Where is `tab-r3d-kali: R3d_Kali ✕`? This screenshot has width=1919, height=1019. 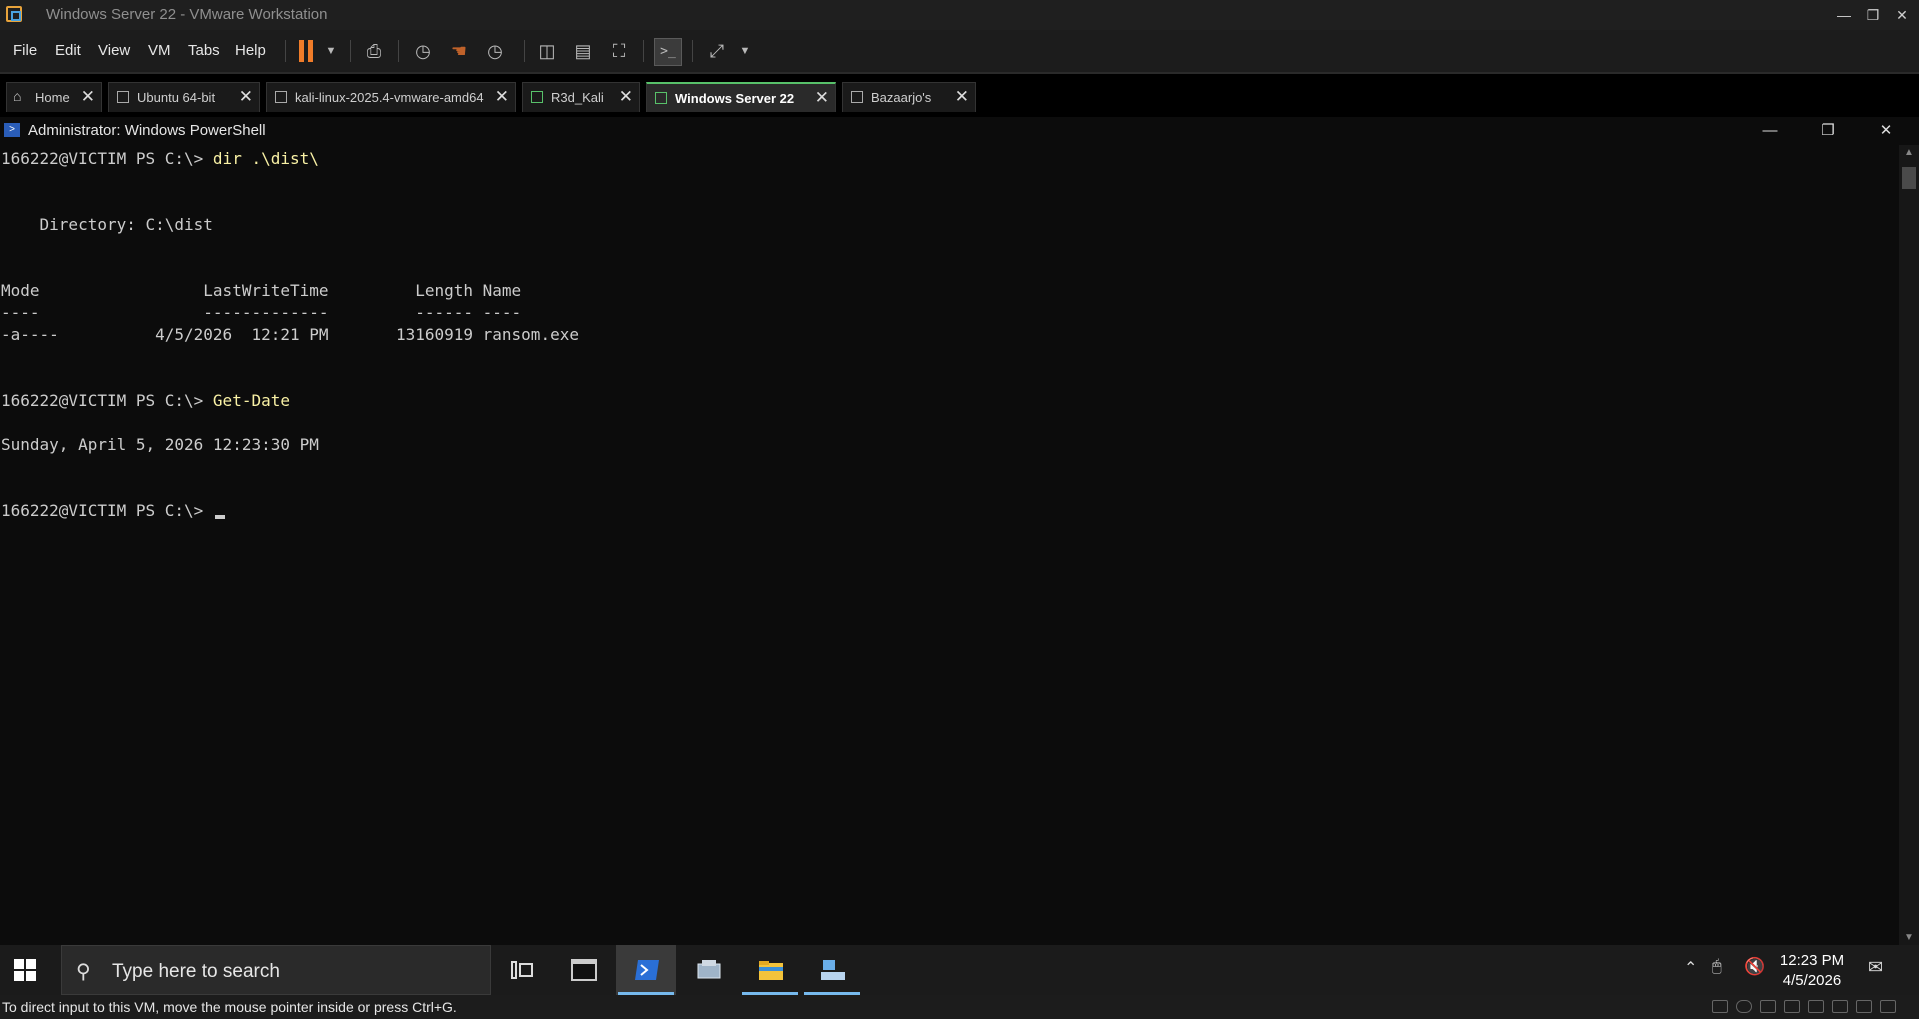
tab-r3d-kali: R3d_Kali ✕ is located at coordinates (581, 97).